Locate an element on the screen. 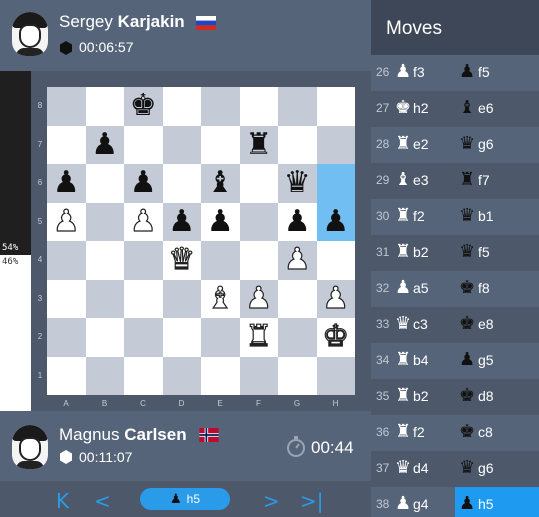 The image size is (539, 517). move-row: 37 ♛ d4 ♛ g6 is located at coordinates (455, 469).